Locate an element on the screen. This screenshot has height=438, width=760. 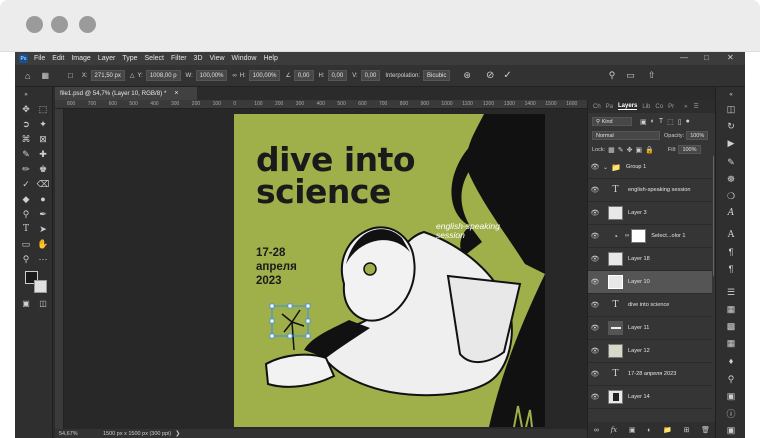
artboard-icon: ◫ is located at coordinates (731, 109).